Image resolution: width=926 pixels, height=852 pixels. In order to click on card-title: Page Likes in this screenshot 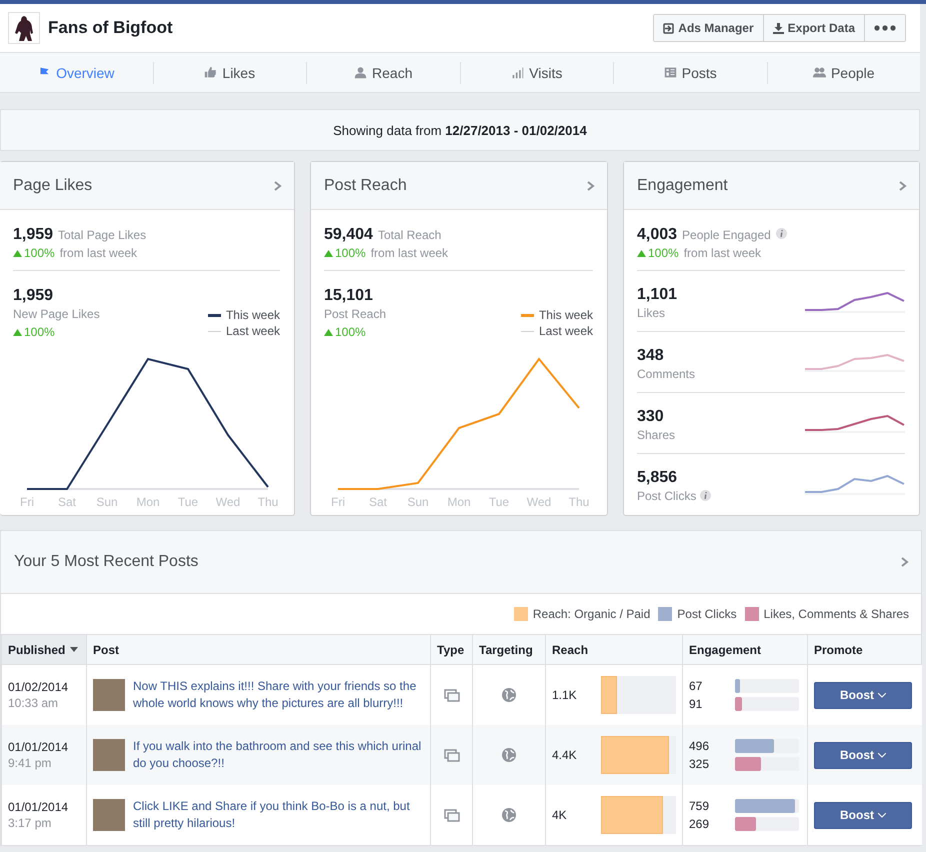, I will do `click(52, 185)`.